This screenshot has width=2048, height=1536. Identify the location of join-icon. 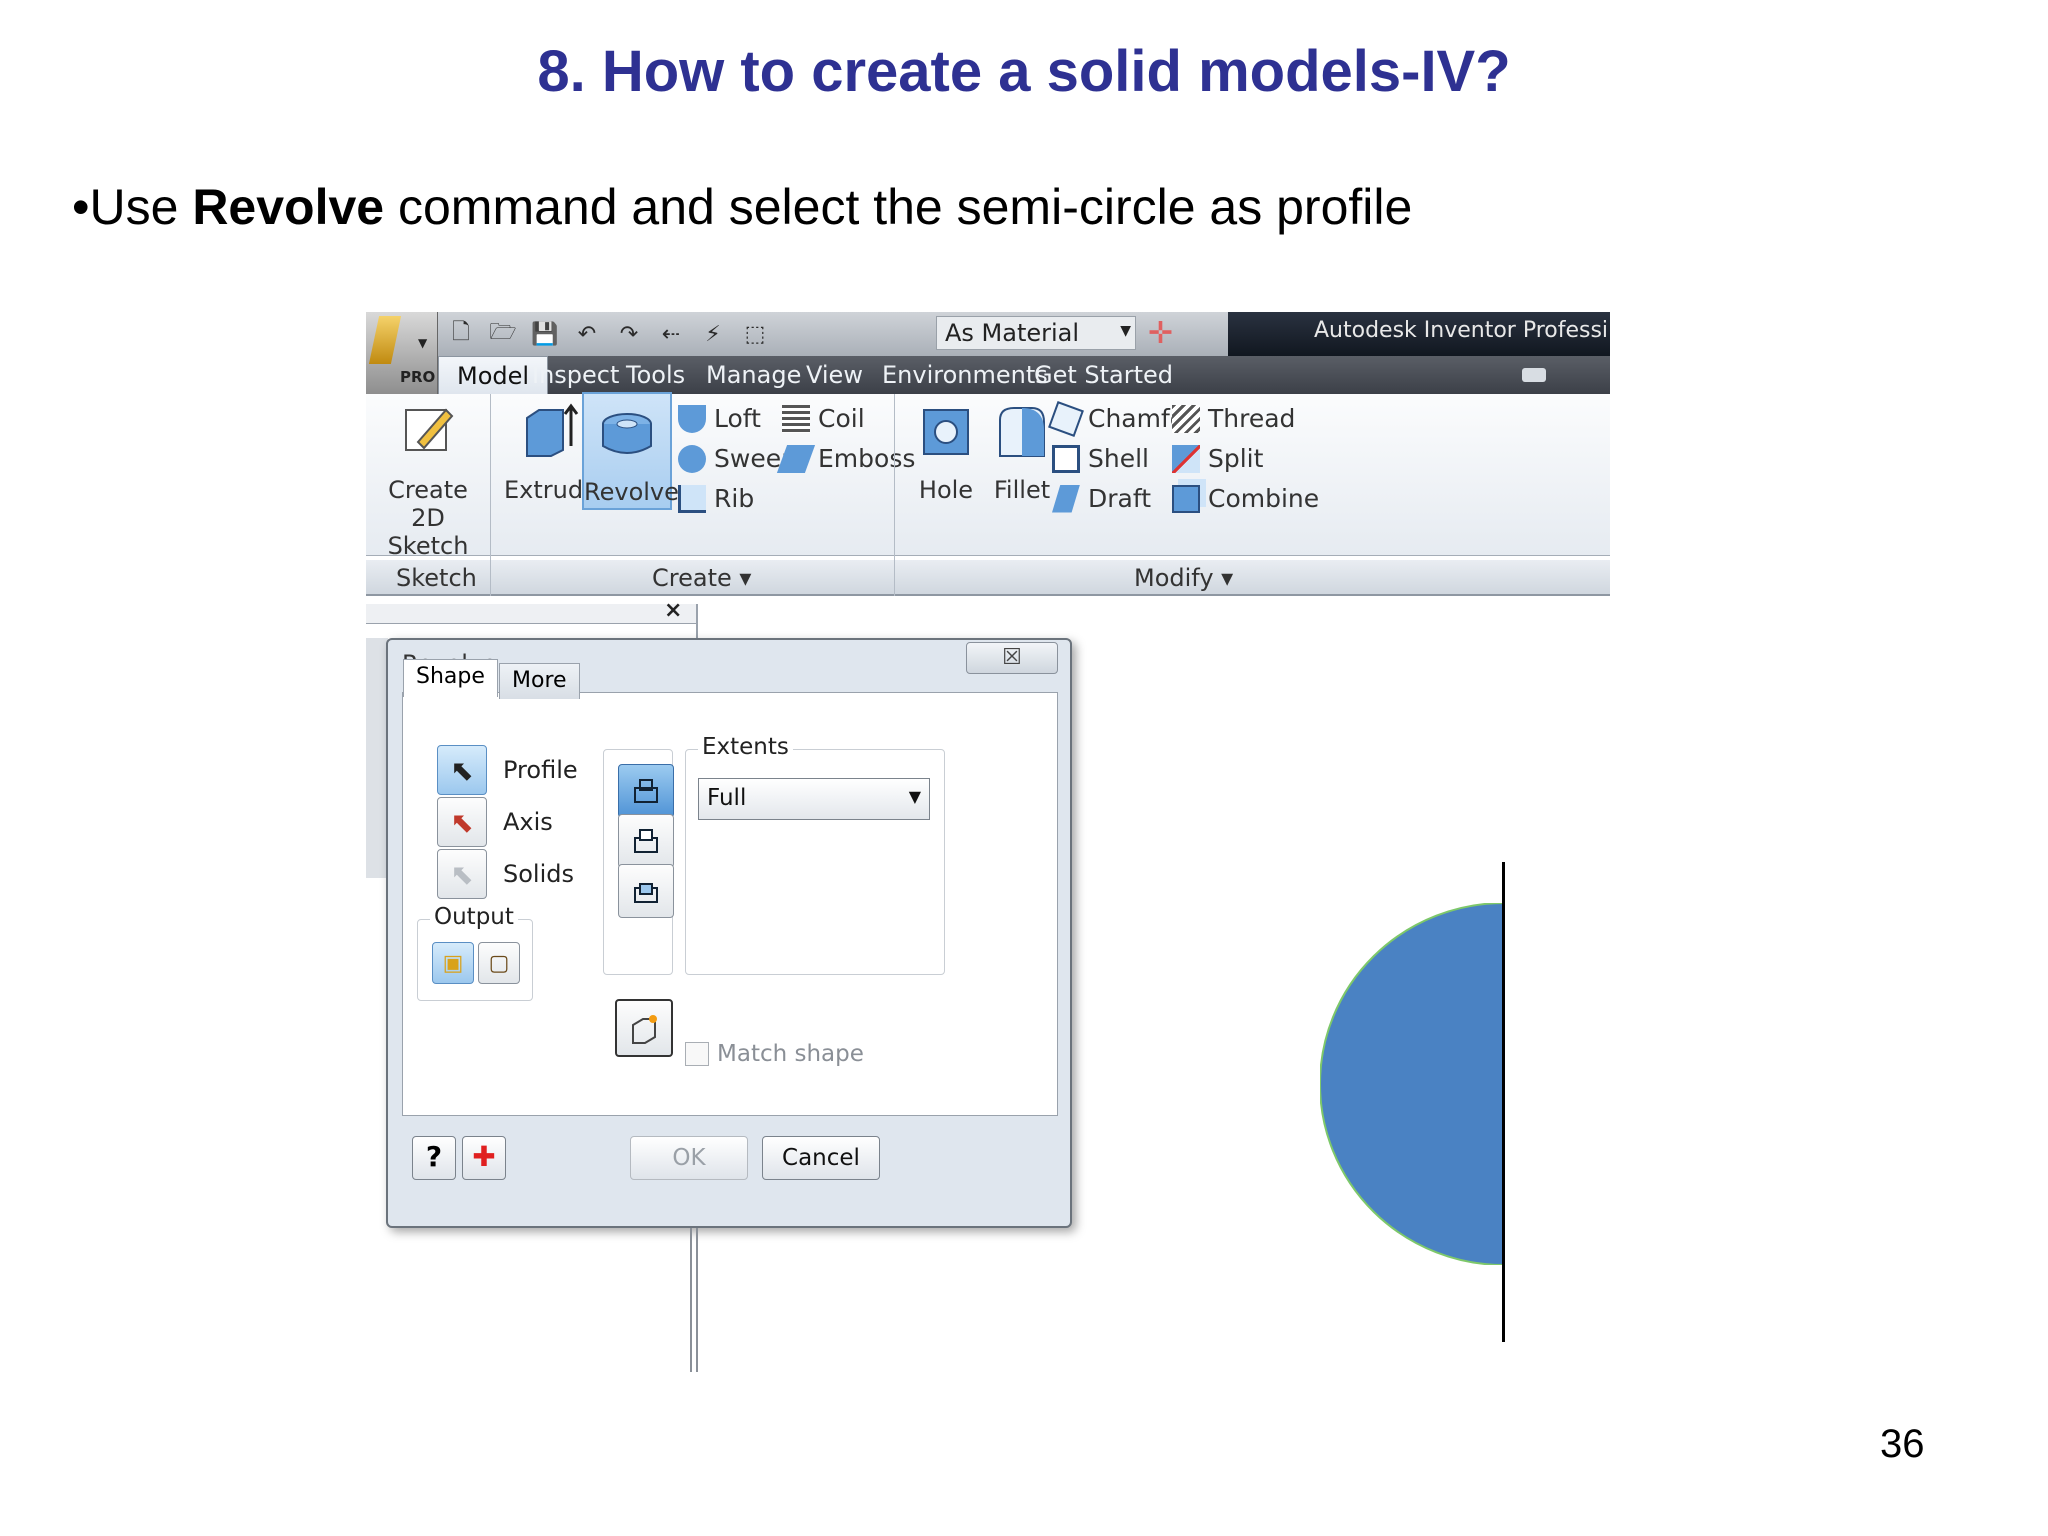
(646, 791).